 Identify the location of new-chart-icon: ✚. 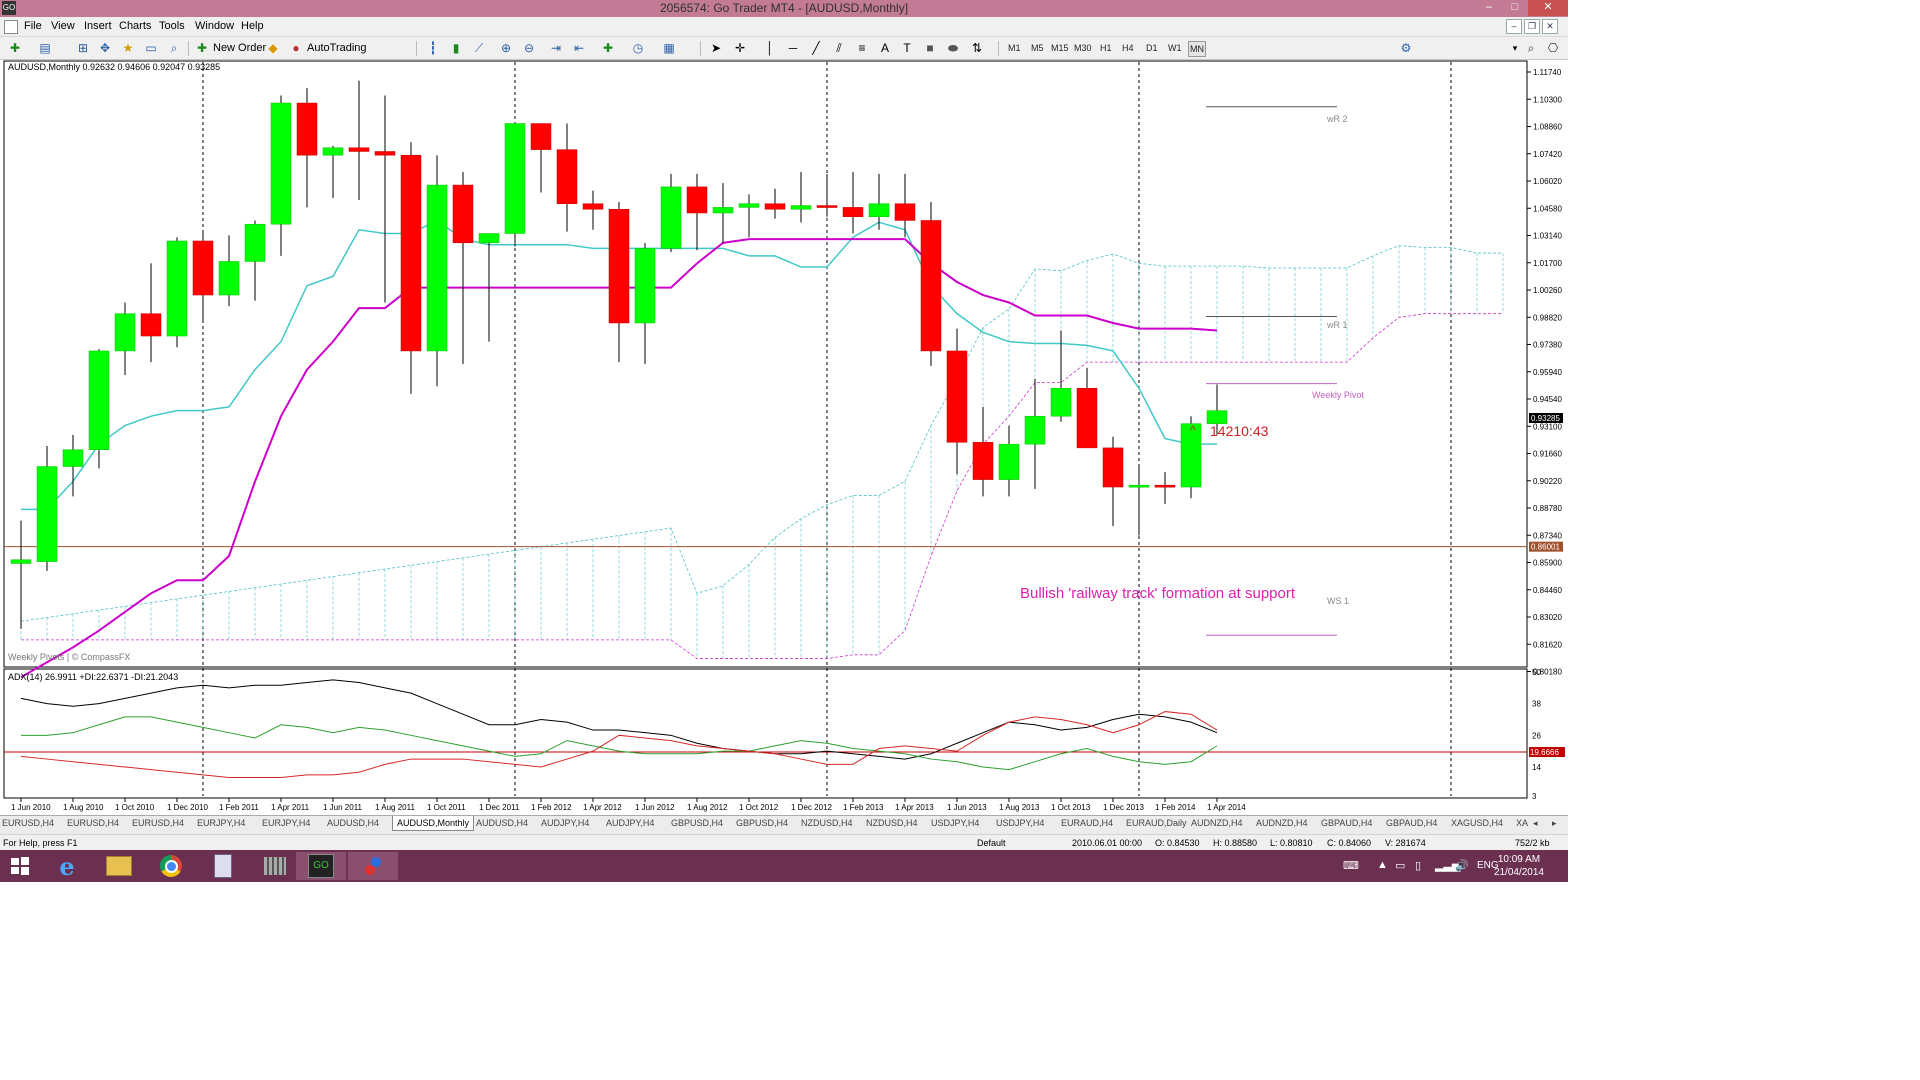
(15, 48).